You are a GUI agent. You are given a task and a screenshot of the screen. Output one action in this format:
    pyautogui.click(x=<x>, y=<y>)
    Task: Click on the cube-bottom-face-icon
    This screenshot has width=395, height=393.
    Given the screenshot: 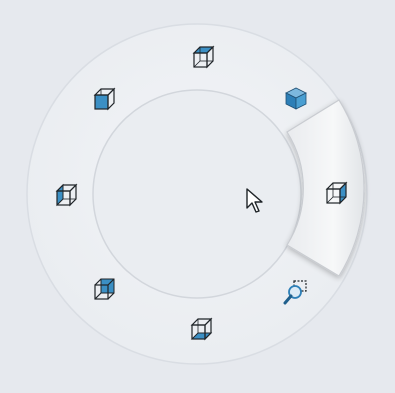 What is the action you would take?
    pyautogui.click(x=201, y=329)
    